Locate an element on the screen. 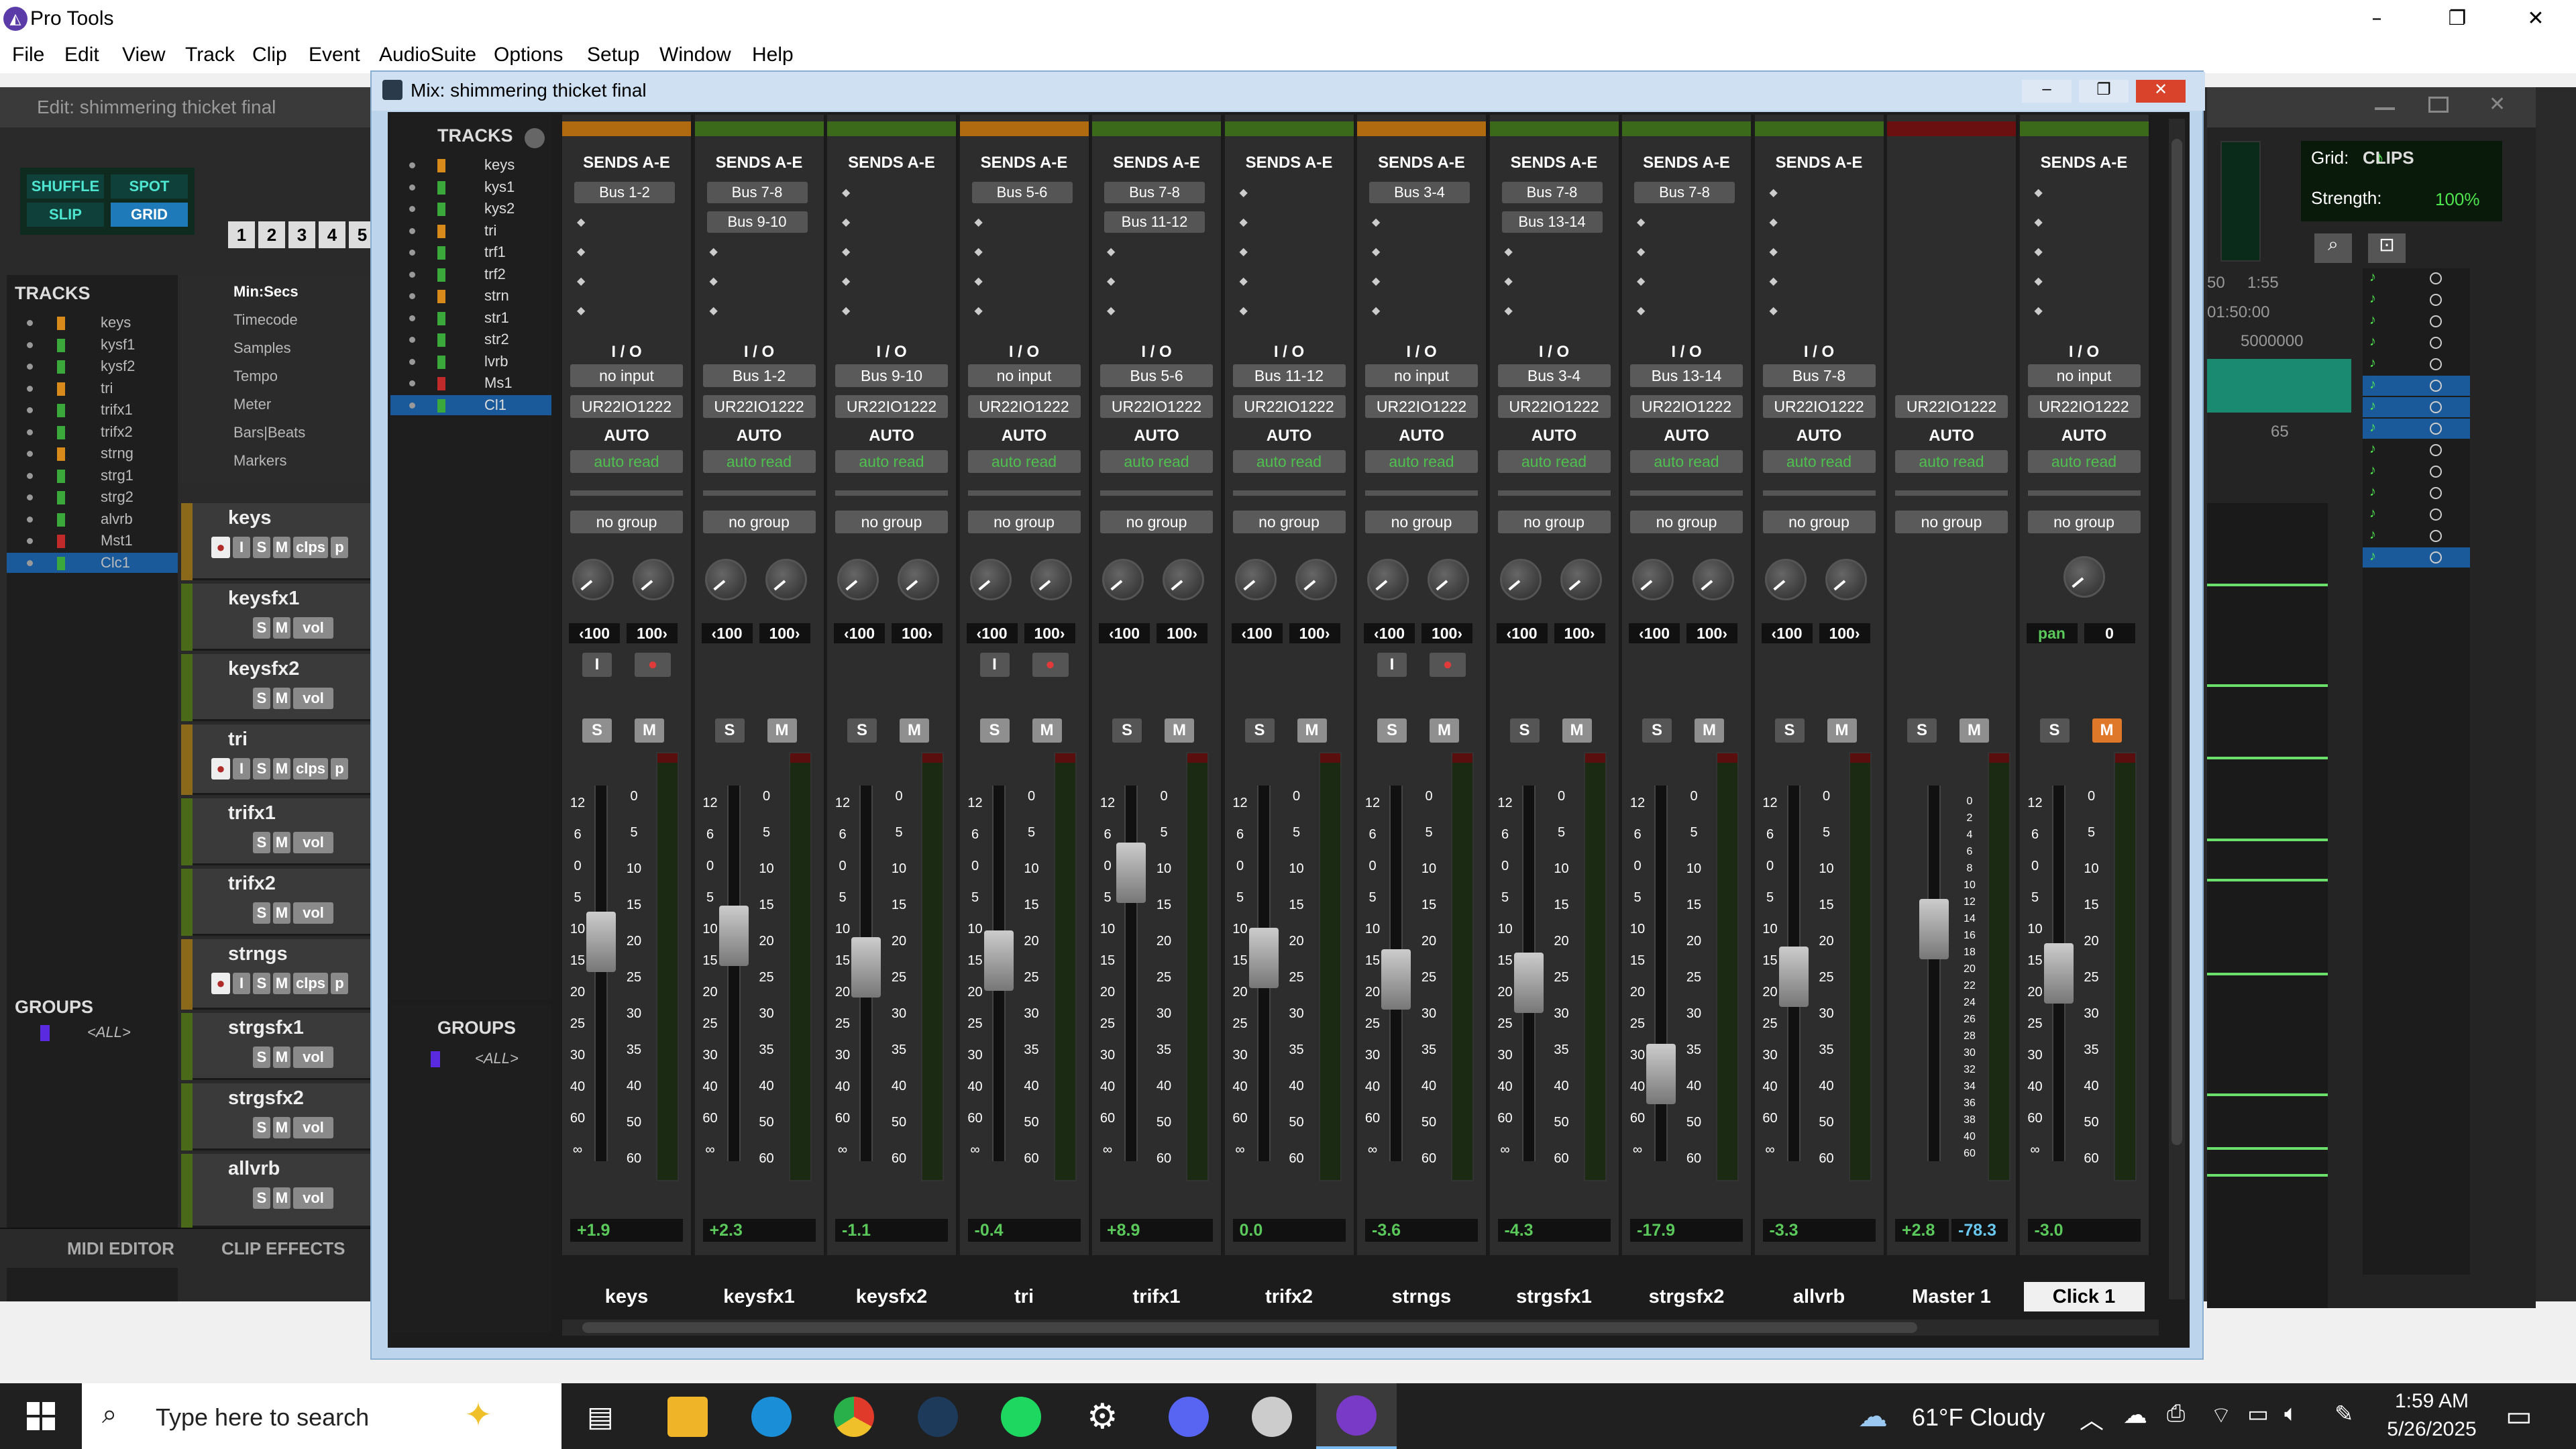 Image resolution: width=2576 pixels, height=1449 pixels. left-track-row: Clc1 is located at coordinates (92, 562).